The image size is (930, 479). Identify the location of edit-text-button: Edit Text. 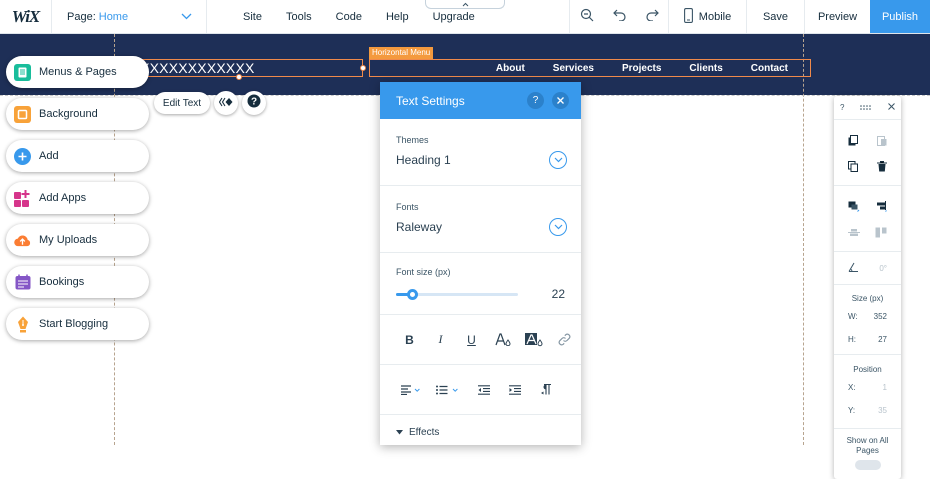
(182, 103).